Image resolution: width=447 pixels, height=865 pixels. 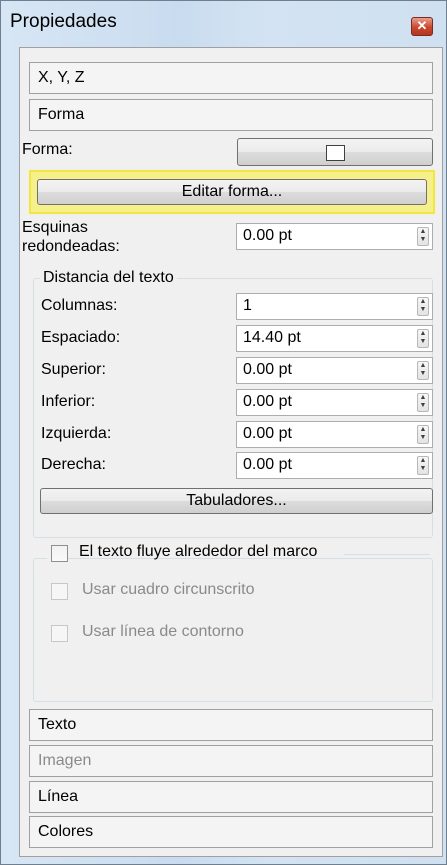 I want to click on text-distance-title: Distancia del texto, so click(x=108, y=278).